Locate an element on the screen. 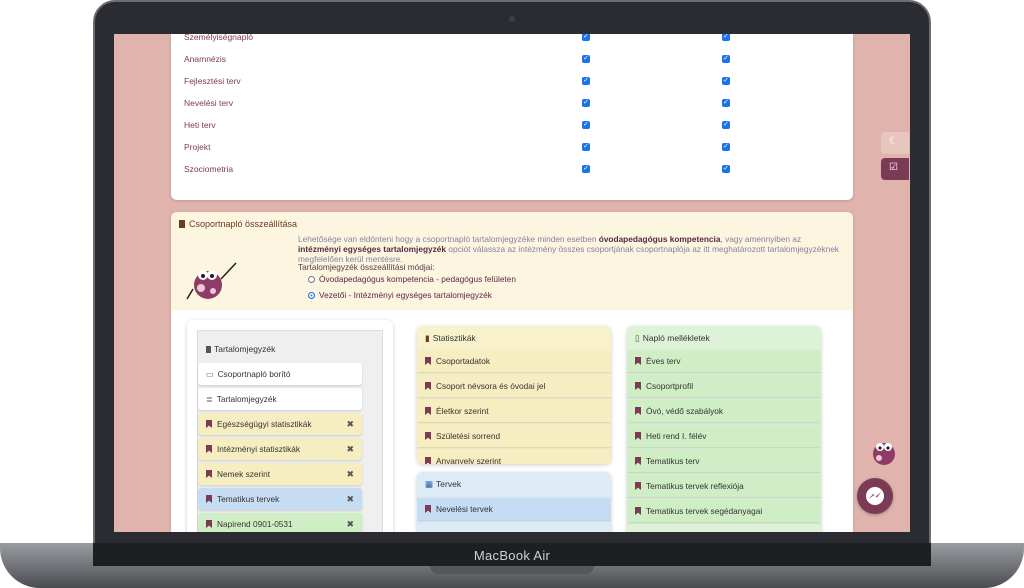 The image size is (1024, 588). attachments-item: Csoportprofil is located at coordinates (724, 386).